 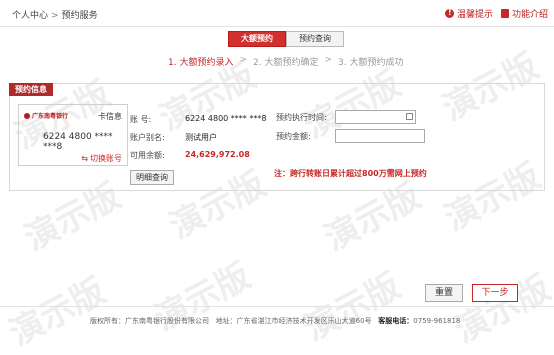 I want to click on top-links: 温馨提示 功能介绍, so click(x=496, y=13).